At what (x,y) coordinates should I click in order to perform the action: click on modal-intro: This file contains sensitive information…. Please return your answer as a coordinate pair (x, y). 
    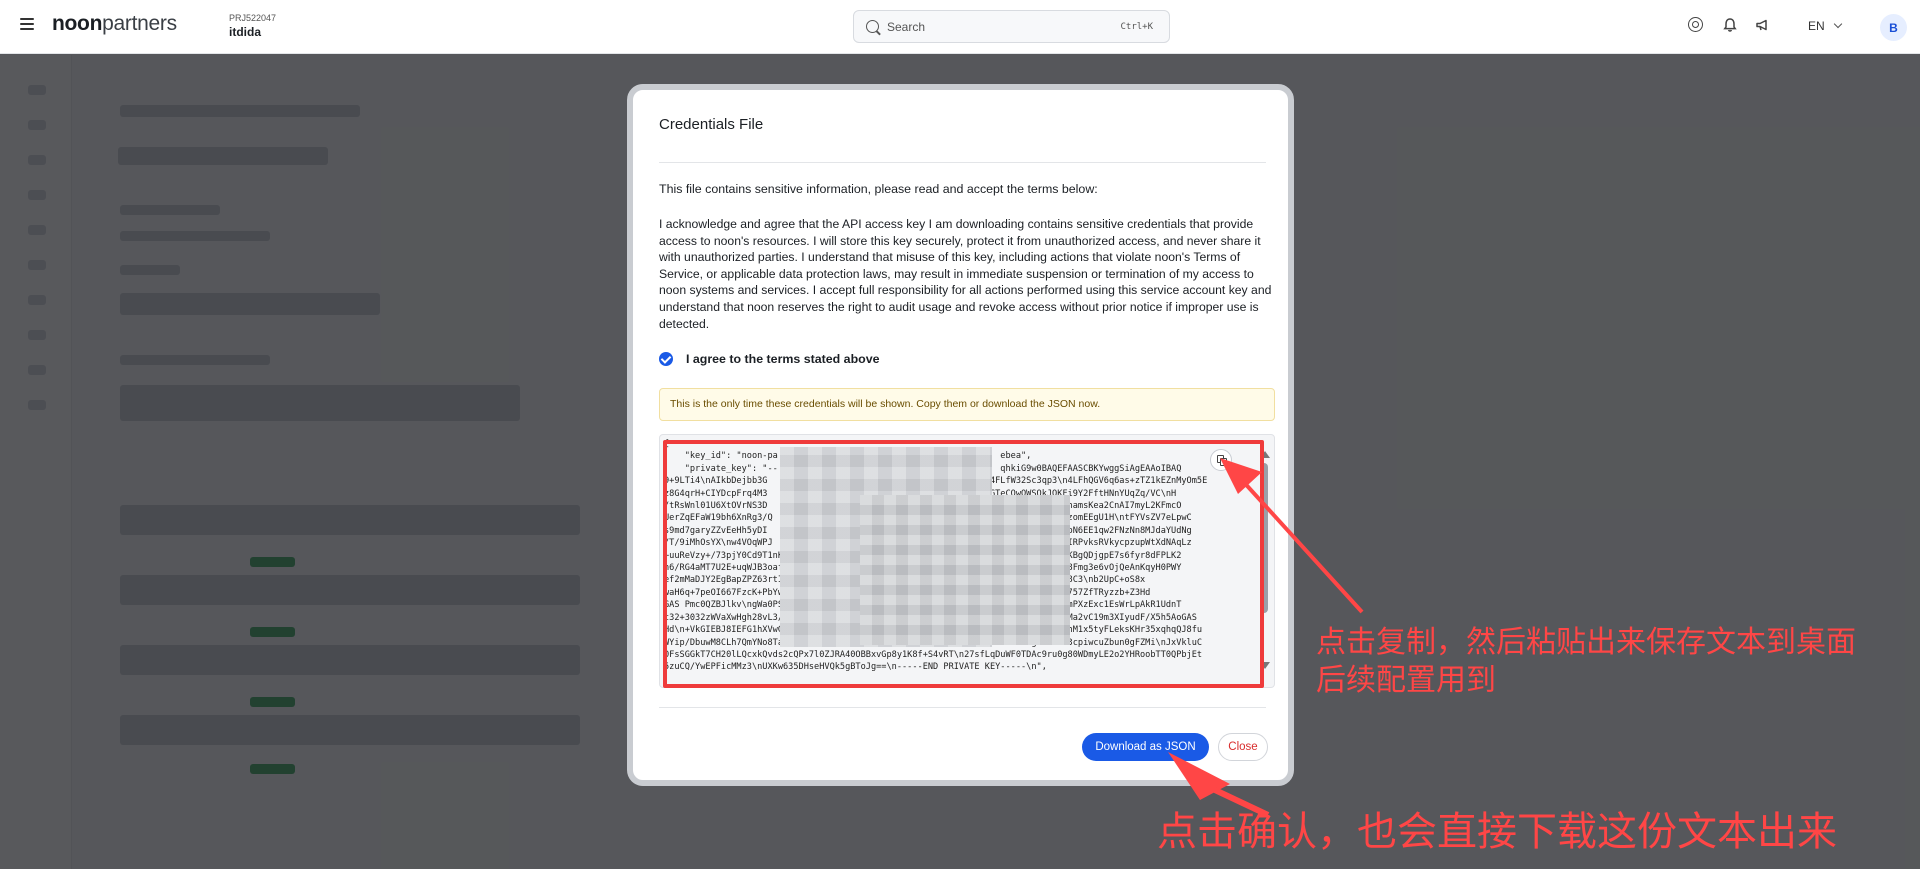
    Looking at the image, I should click on (878, 189).